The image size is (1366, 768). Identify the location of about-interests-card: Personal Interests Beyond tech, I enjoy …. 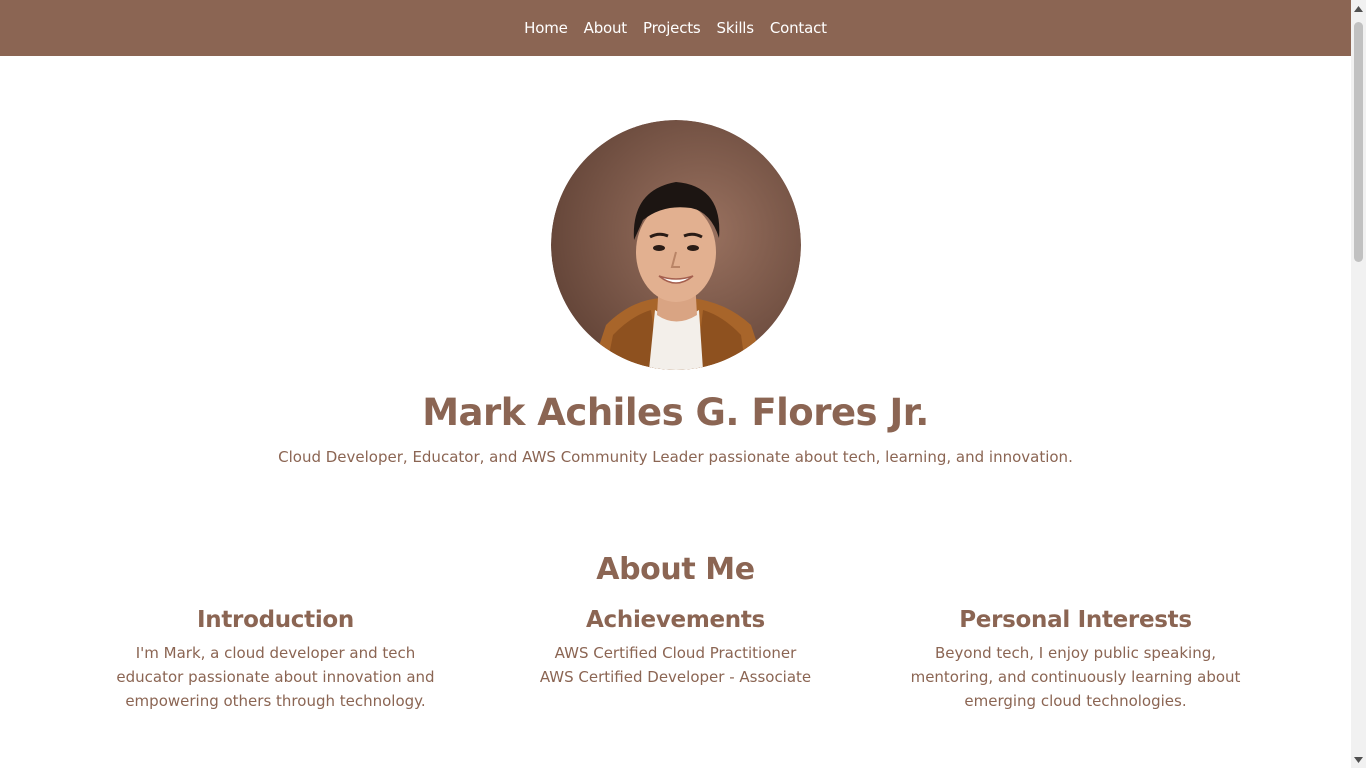
(1076, 659).